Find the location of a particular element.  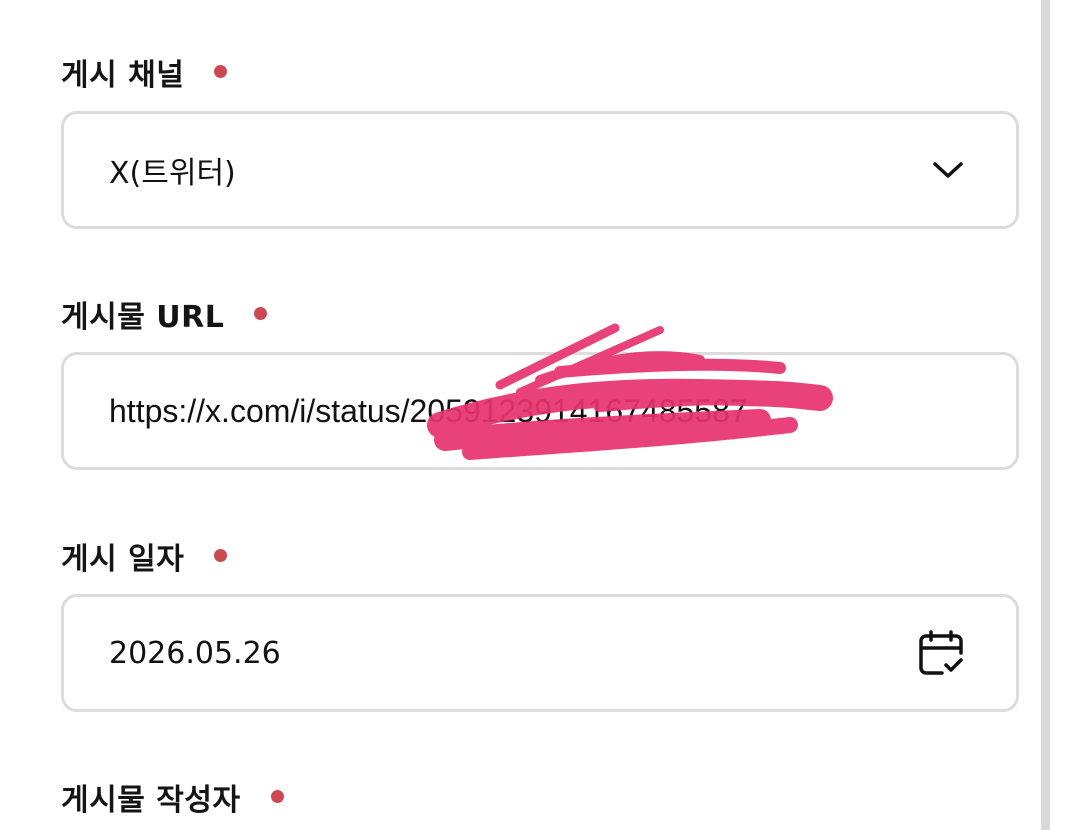

post-url-label-row: 게시물 URL is located at coordinates (164, 314).